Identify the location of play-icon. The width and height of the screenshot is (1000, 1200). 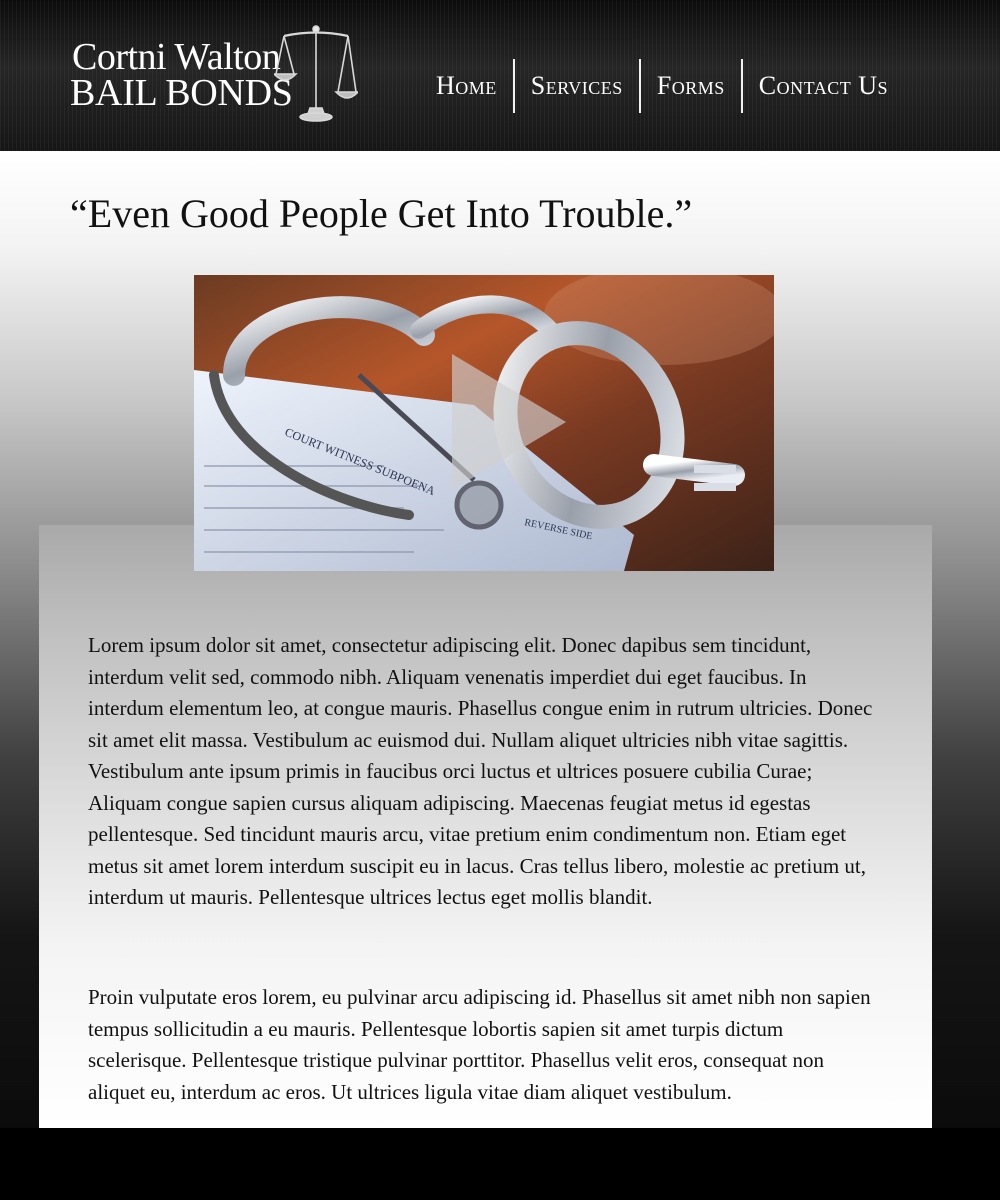
(510, 422).